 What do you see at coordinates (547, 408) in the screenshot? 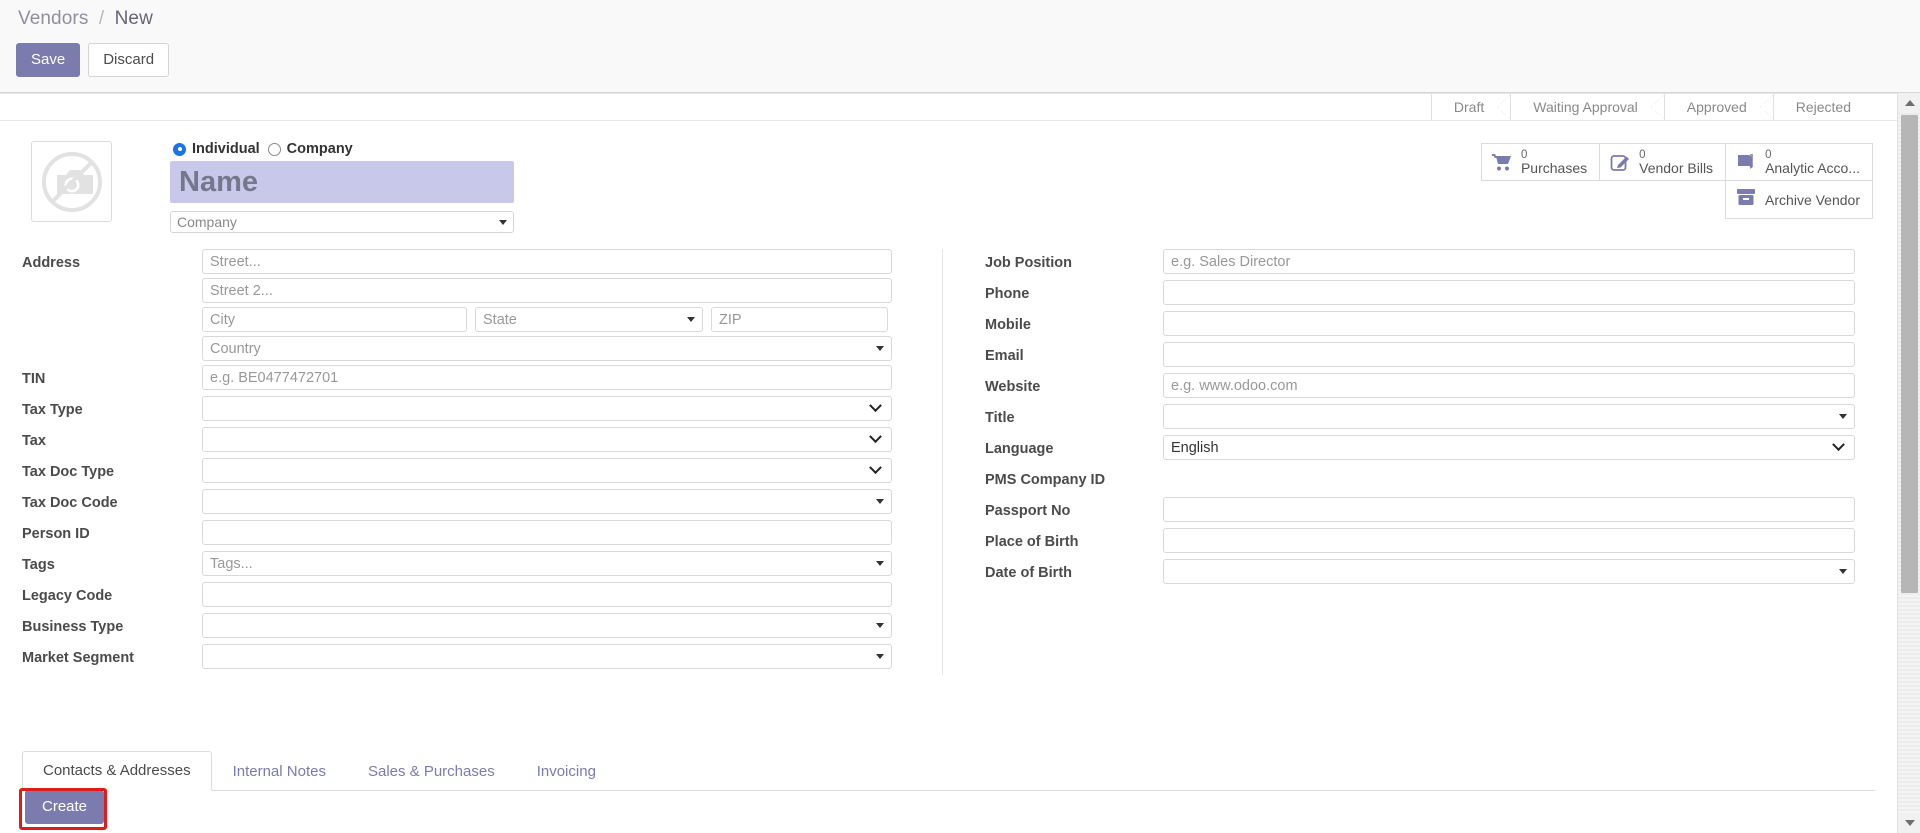
I see `tax-type-select` at bounding box center [547, 408].